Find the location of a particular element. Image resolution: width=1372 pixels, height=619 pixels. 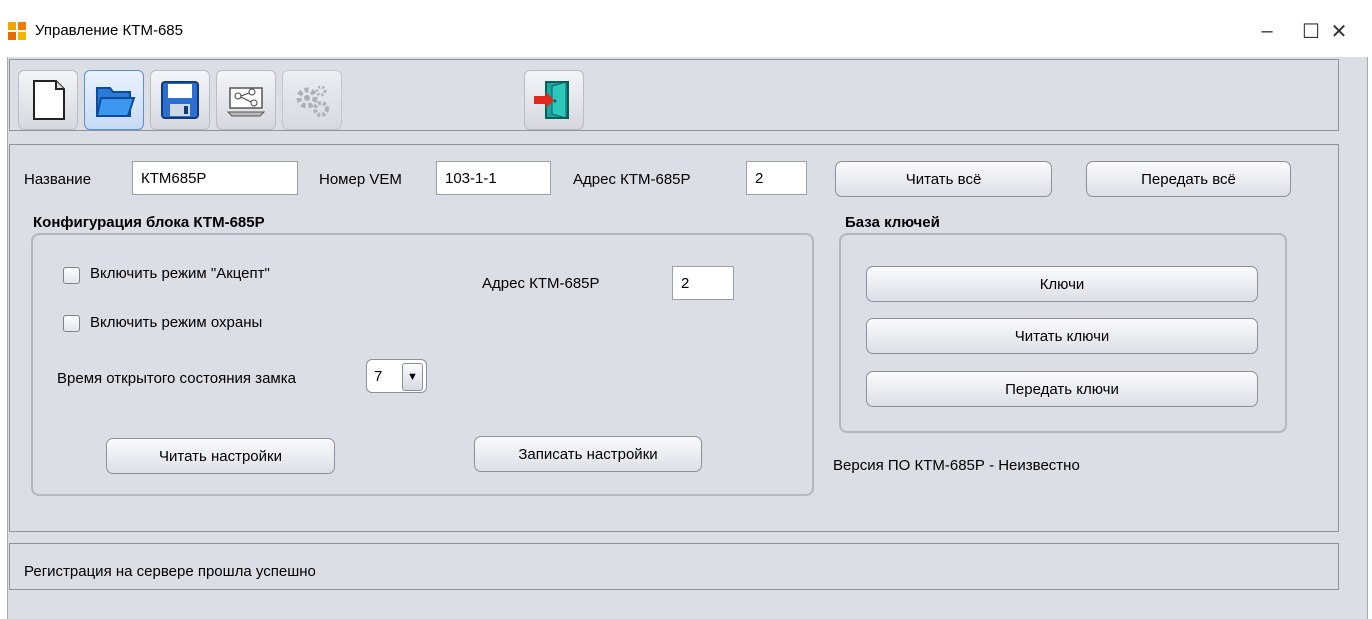

window-title: Управление КТМ-685 is located at coordinates (109, 30).